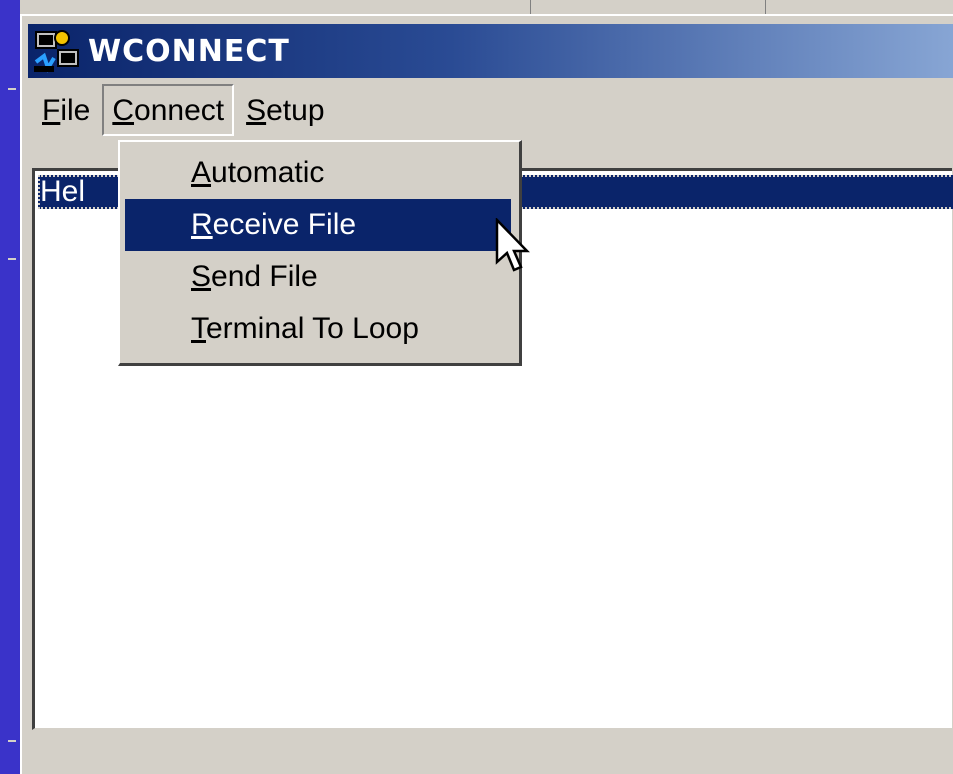  Describe the element at coordinates (268, 172) in the screenshot. I see `menu-item-automatic-label: utomatic` at that location.